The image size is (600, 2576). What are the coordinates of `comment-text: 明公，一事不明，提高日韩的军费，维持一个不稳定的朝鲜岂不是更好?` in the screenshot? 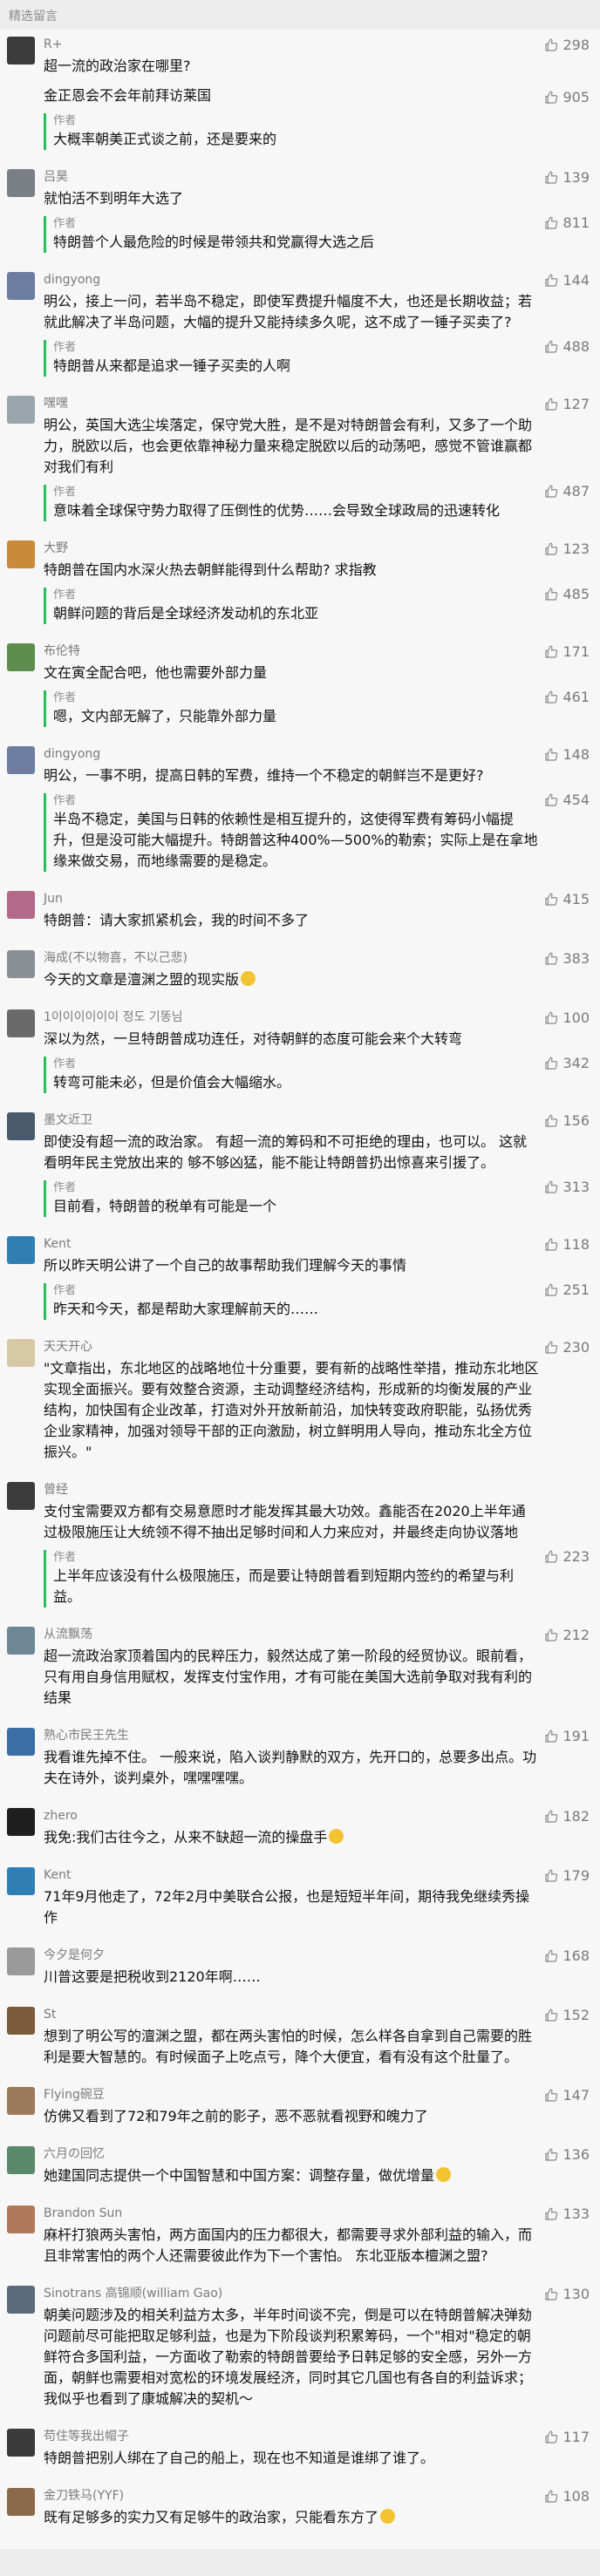 It's located at (264, 775).